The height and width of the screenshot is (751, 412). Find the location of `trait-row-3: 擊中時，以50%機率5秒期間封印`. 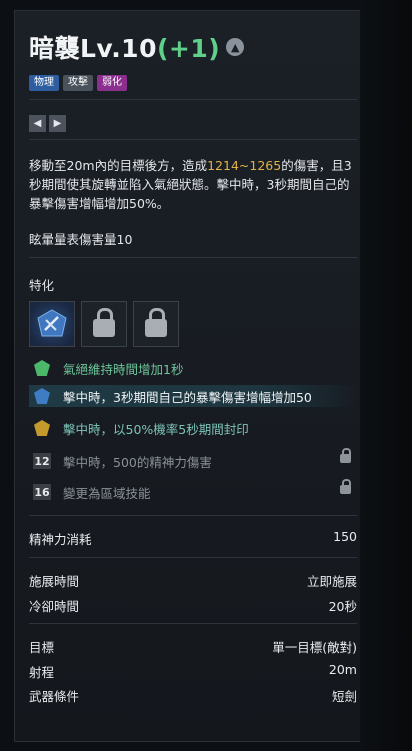

trait-row-3: 擊中時，以50%機率5秒期間封印 is located at coordinates (194, 428).